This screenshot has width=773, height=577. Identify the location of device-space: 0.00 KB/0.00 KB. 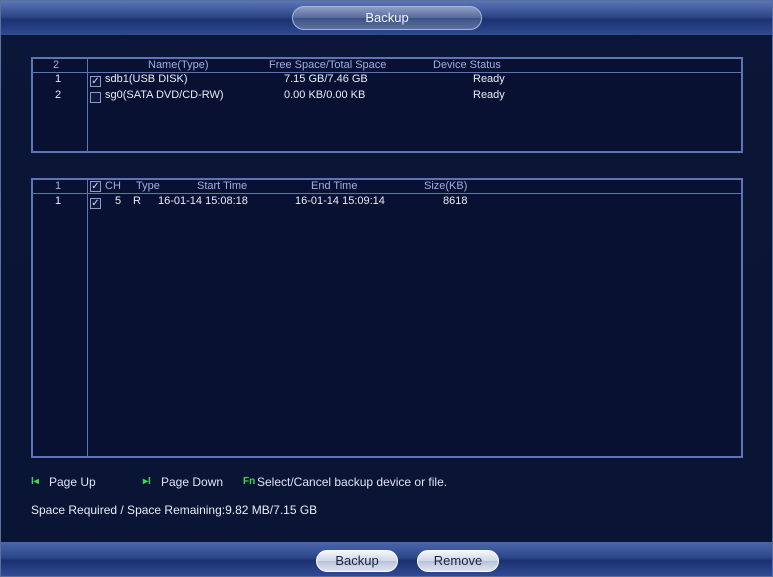
(325, 95).